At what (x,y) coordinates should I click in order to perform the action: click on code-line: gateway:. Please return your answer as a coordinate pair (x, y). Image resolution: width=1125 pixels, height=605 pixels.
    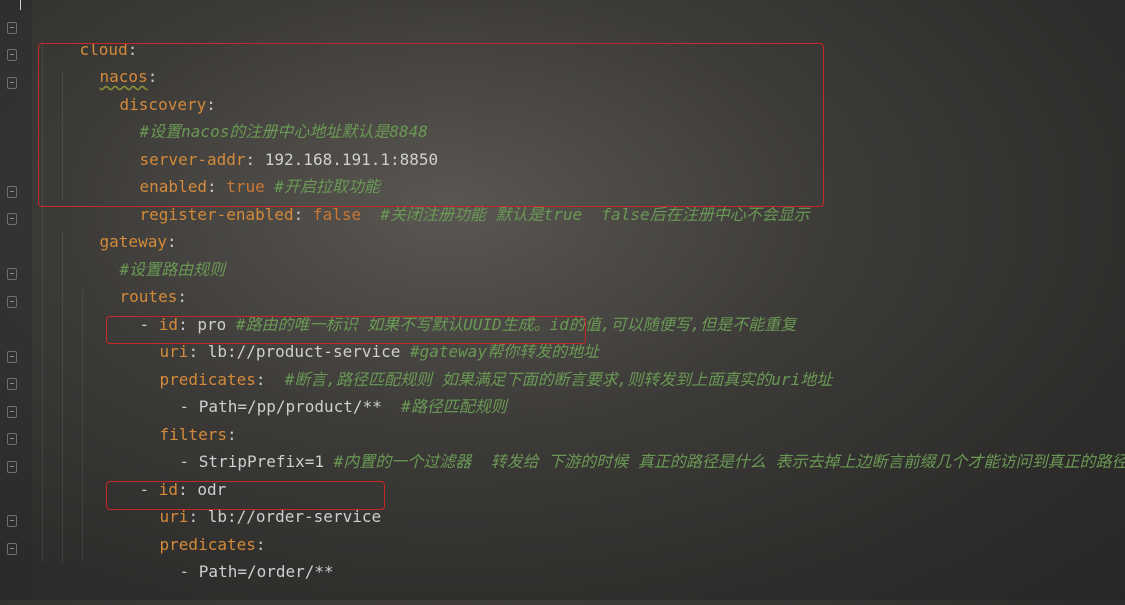
    Looking at the image, I should click on (138, 241).